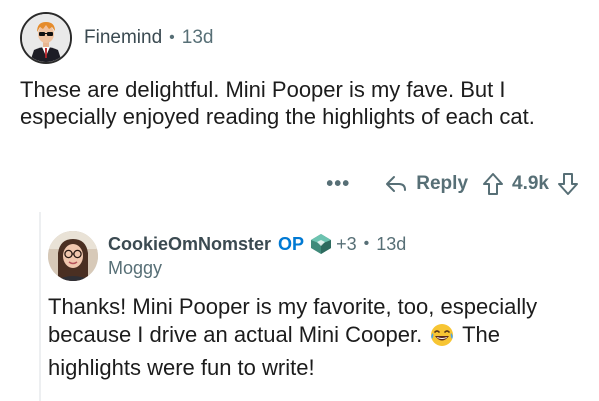  Describe the element at coordinates (442, 338) in the screenshot. I see `laughing-crying-emoji` at that location.